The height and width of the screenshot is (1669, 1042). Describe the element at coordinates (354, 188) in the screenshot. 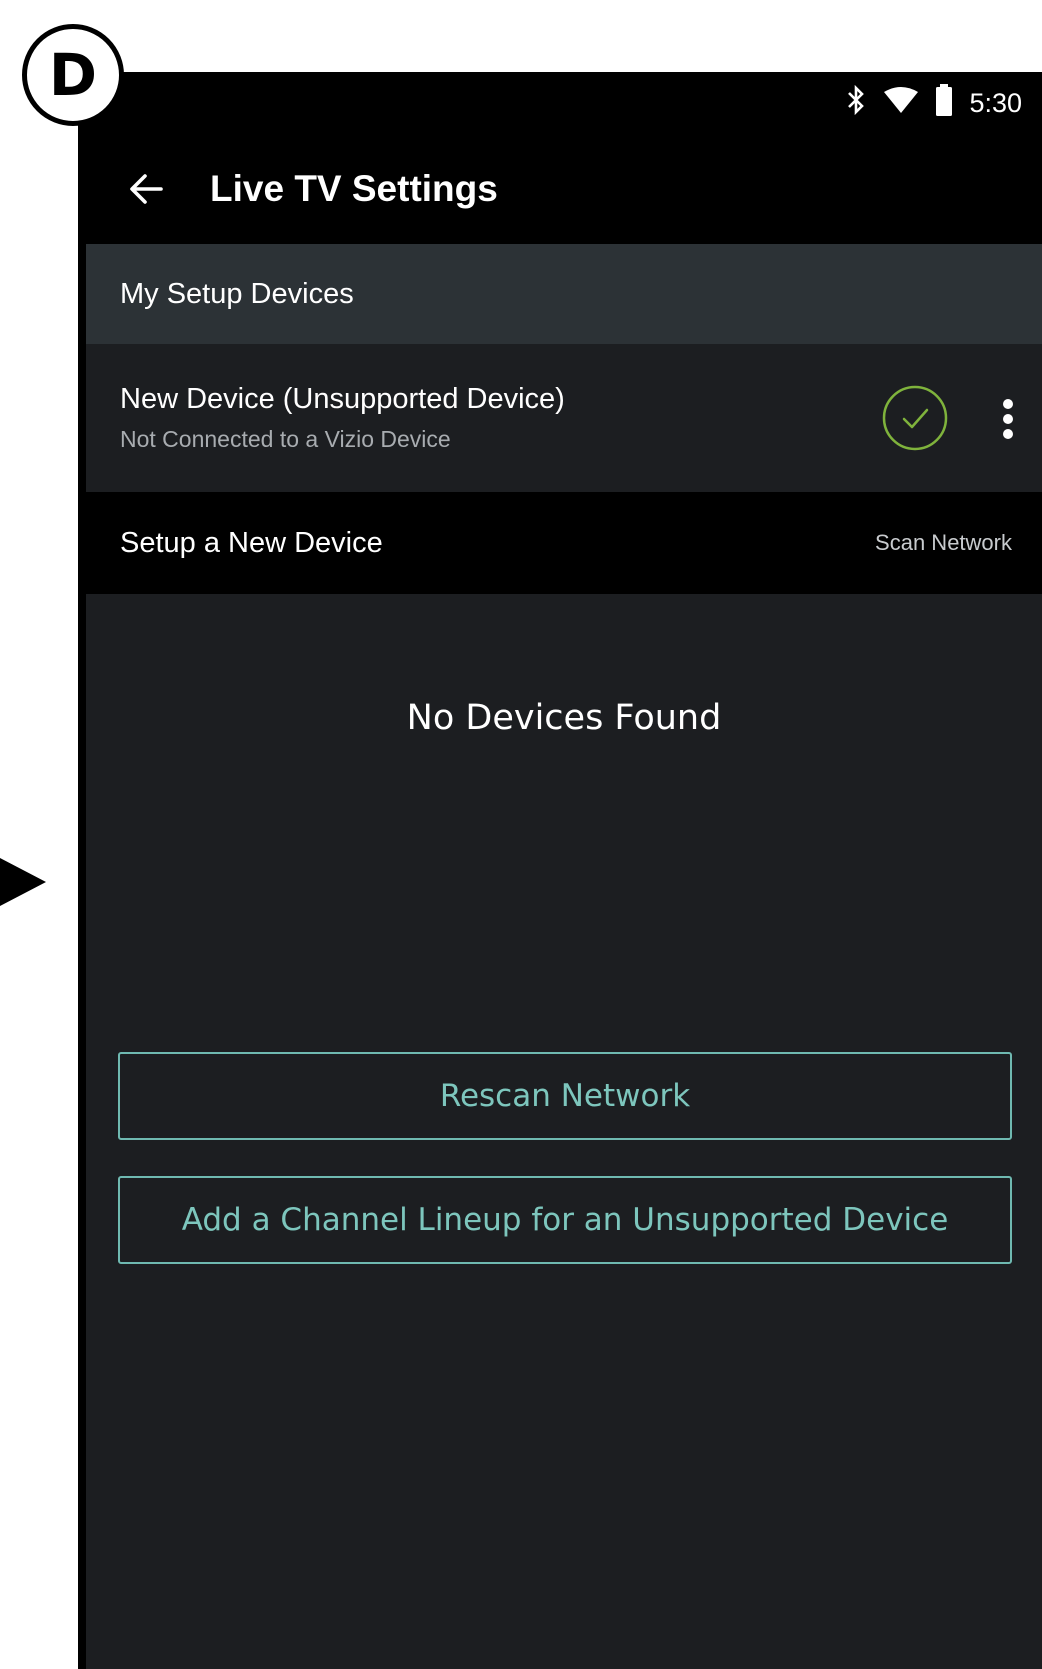

I see `page-title: Live TV Settings` at that location.